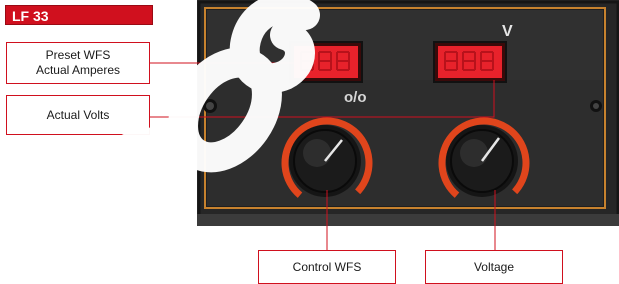 The image size is (619, 284). I want to click on callout-preset-wfs: Preset WFS Actual Amperes, so click(78, 63).